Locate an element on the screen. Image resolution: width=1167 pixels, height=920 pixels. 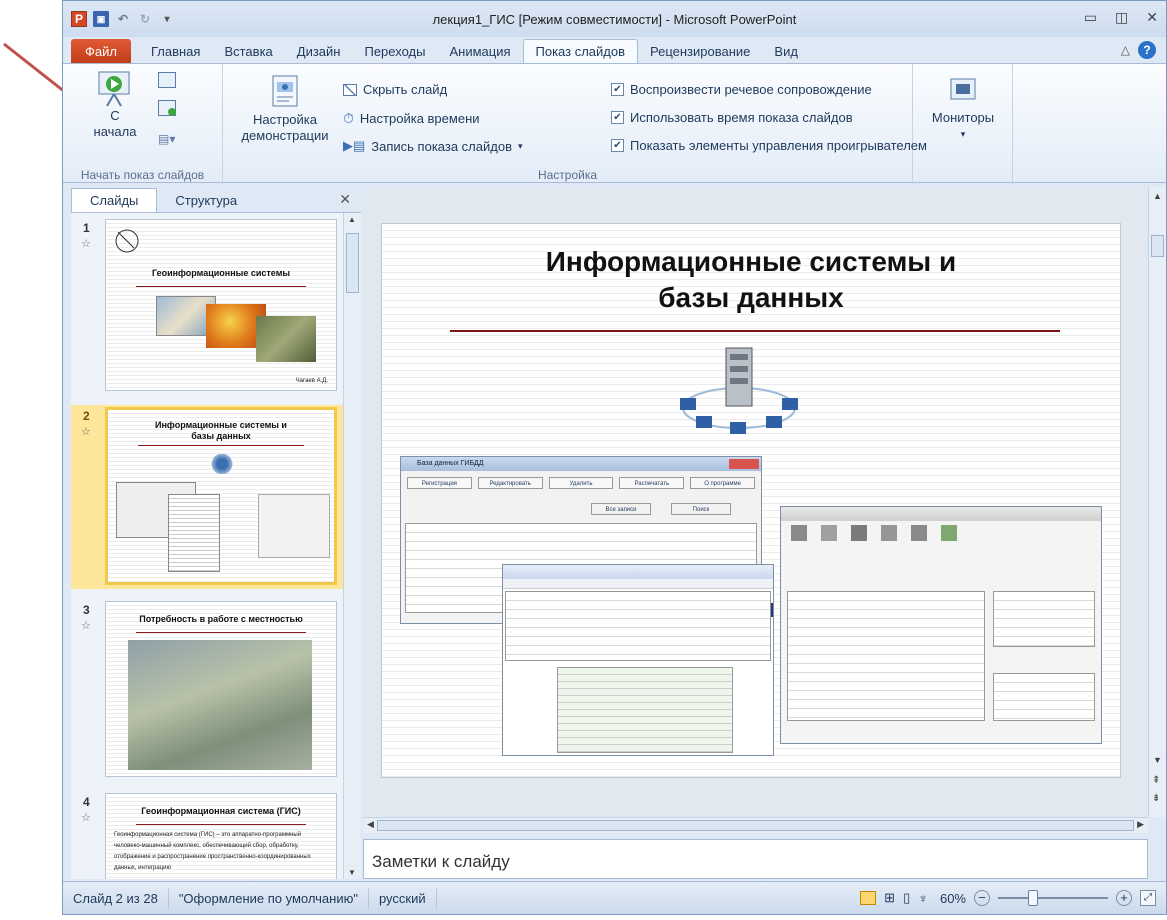
setup-show-icon is located at coordinates (285, 91).